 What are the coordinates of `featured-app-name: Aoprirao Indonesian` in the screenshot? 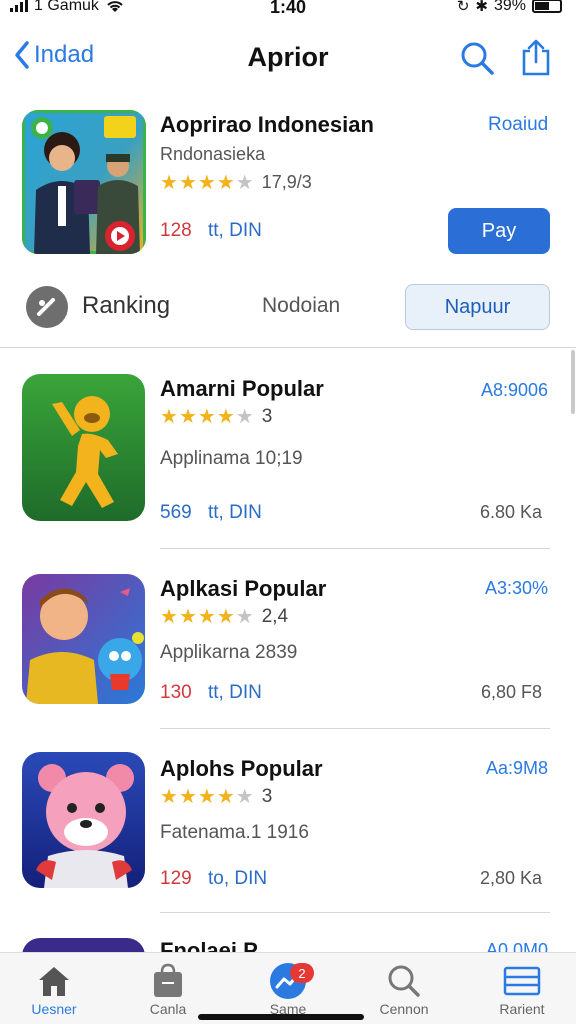 It's located at (267, 124).